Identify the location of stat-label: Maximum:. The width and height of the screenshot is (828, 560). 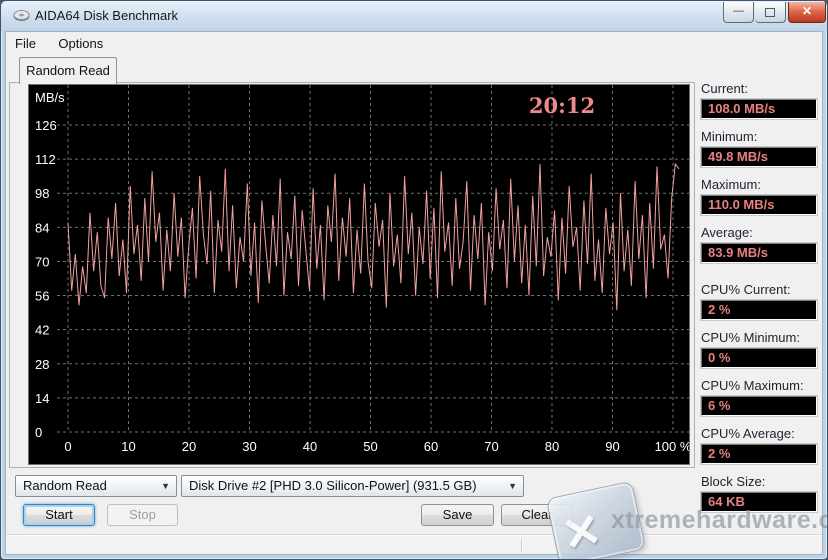
(731, 184).